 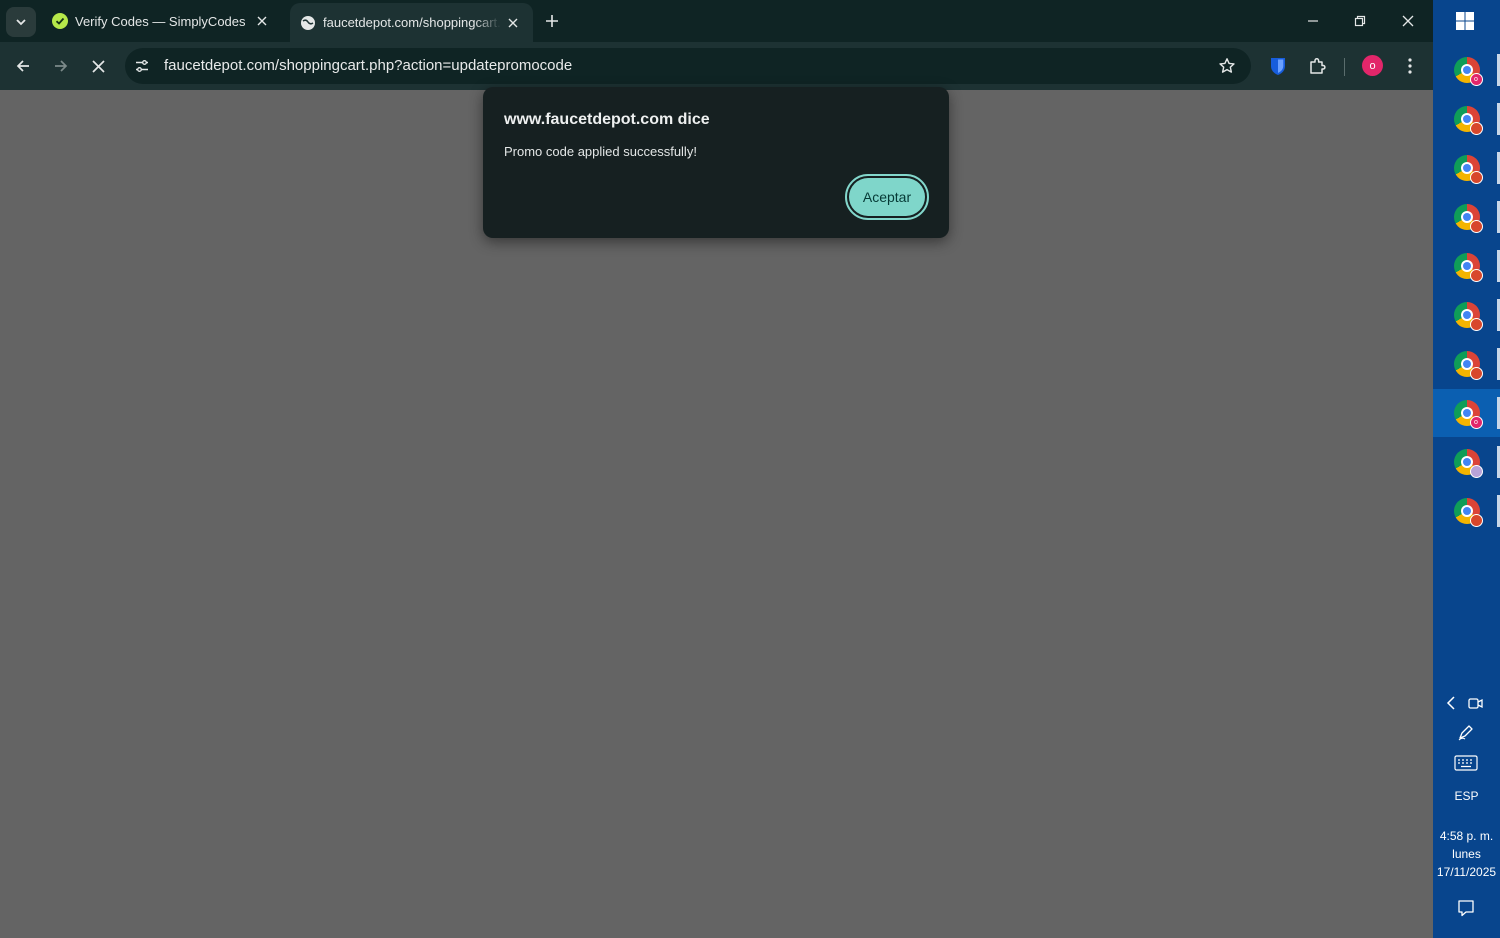 I want to click on taskbar-chrome-window-1: o, so click(x=1466, y=70).